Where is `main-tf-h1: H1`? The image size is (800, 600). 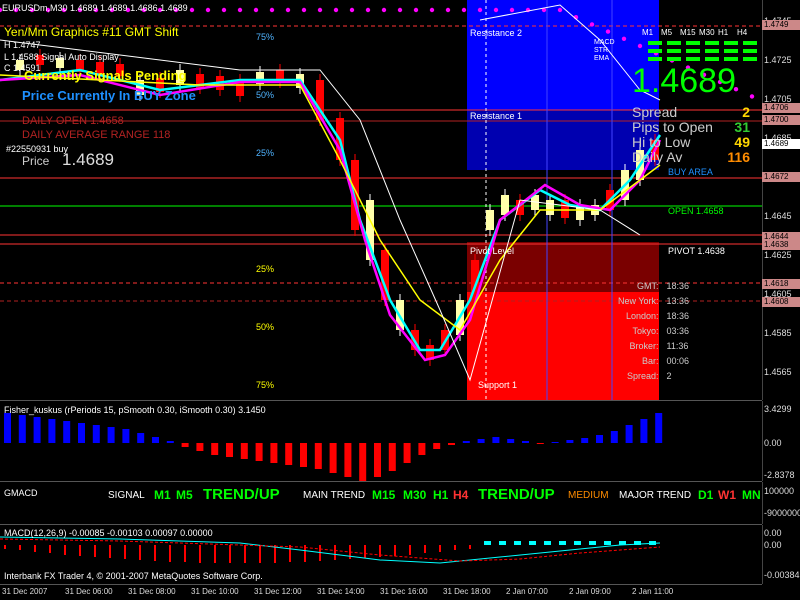 main-tf-h1: H1 is located at coordinates (441, 495).